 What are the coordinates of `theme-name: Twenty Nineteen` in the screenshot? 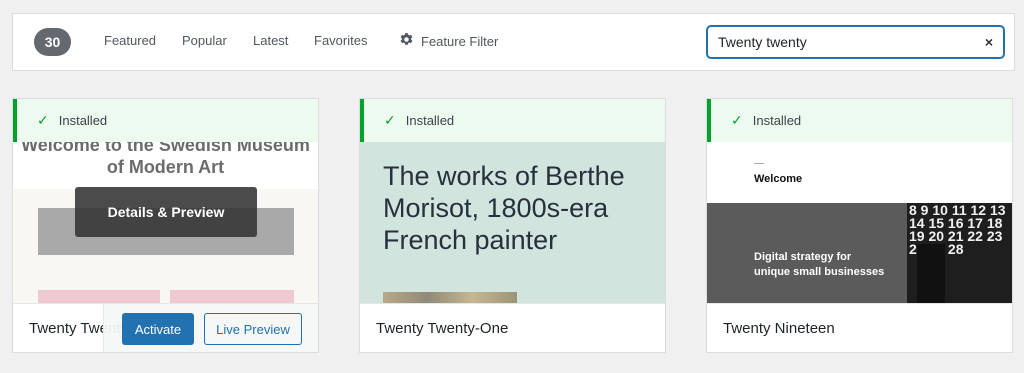 It's located at (779, 328).